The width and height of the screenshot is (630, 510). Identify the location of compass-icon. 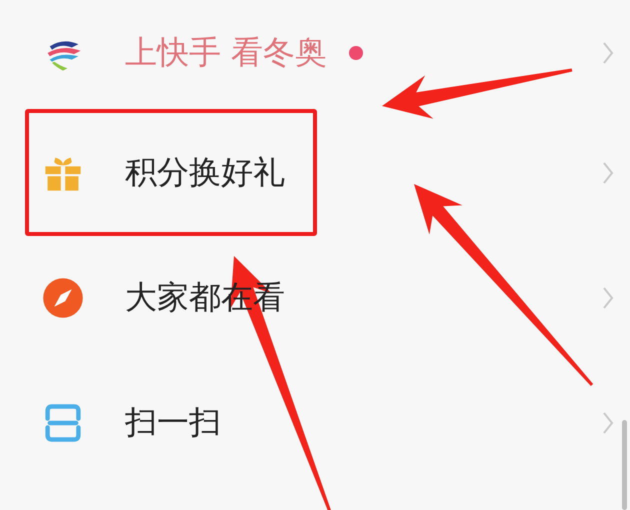
(63, 298).